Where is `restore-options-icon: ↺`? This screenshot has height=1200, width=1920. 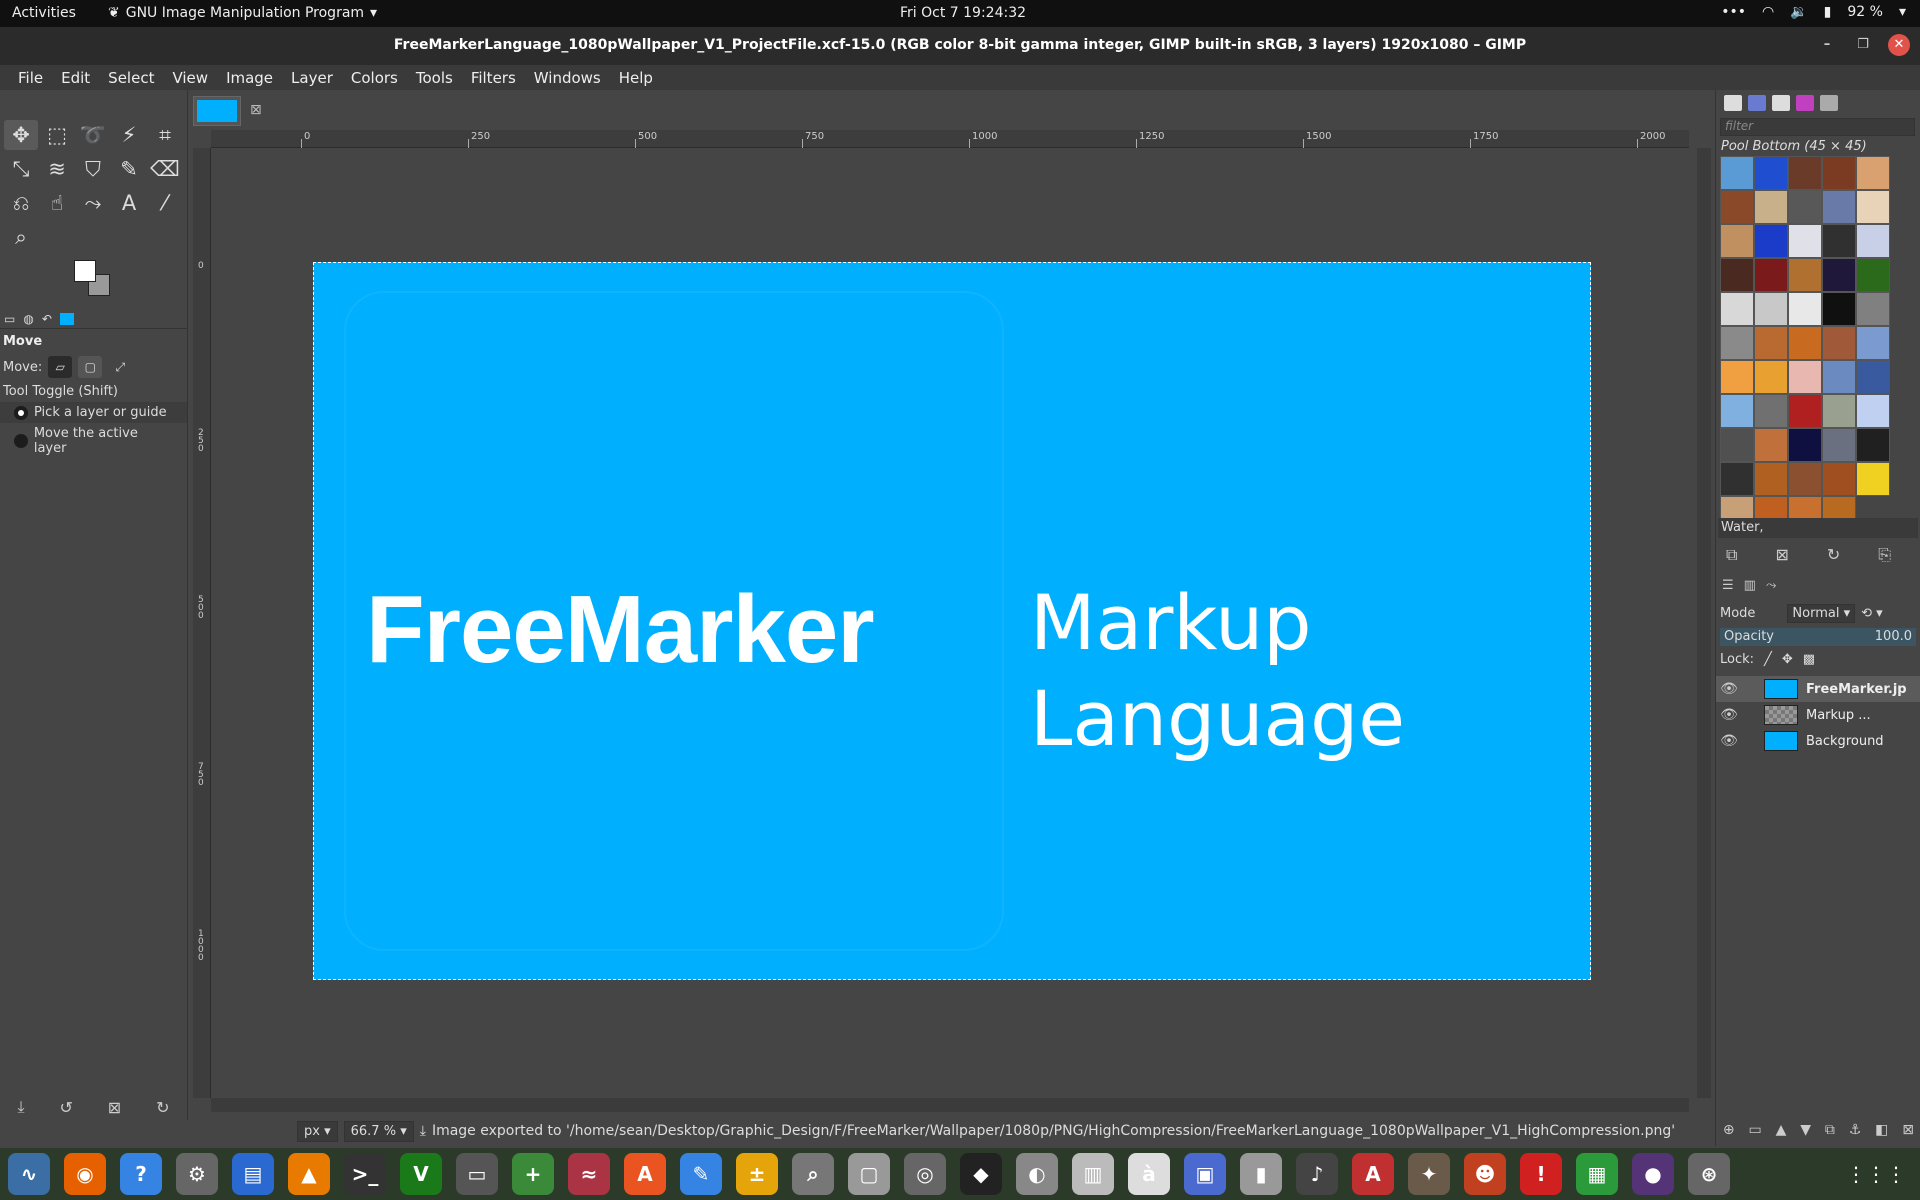
restore-options-icon: ↺ is located at coordinates (65, 1107).